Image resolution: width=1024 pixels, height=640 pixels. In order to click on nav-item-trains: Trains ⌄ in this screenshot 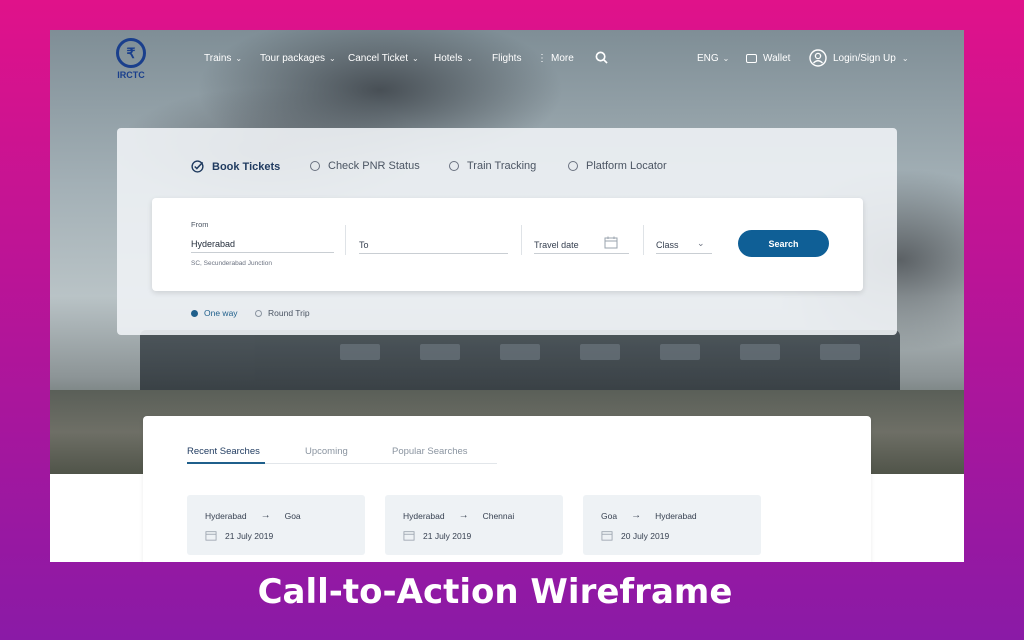, I will do `click(223, 58)`.